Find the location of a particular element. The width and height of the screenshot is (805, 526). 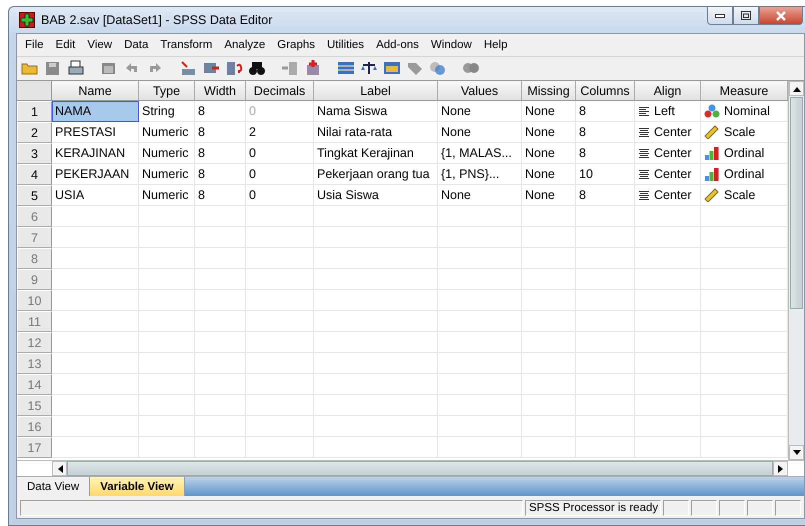

menu-item: Graphs is located at coordinates (298, 45).